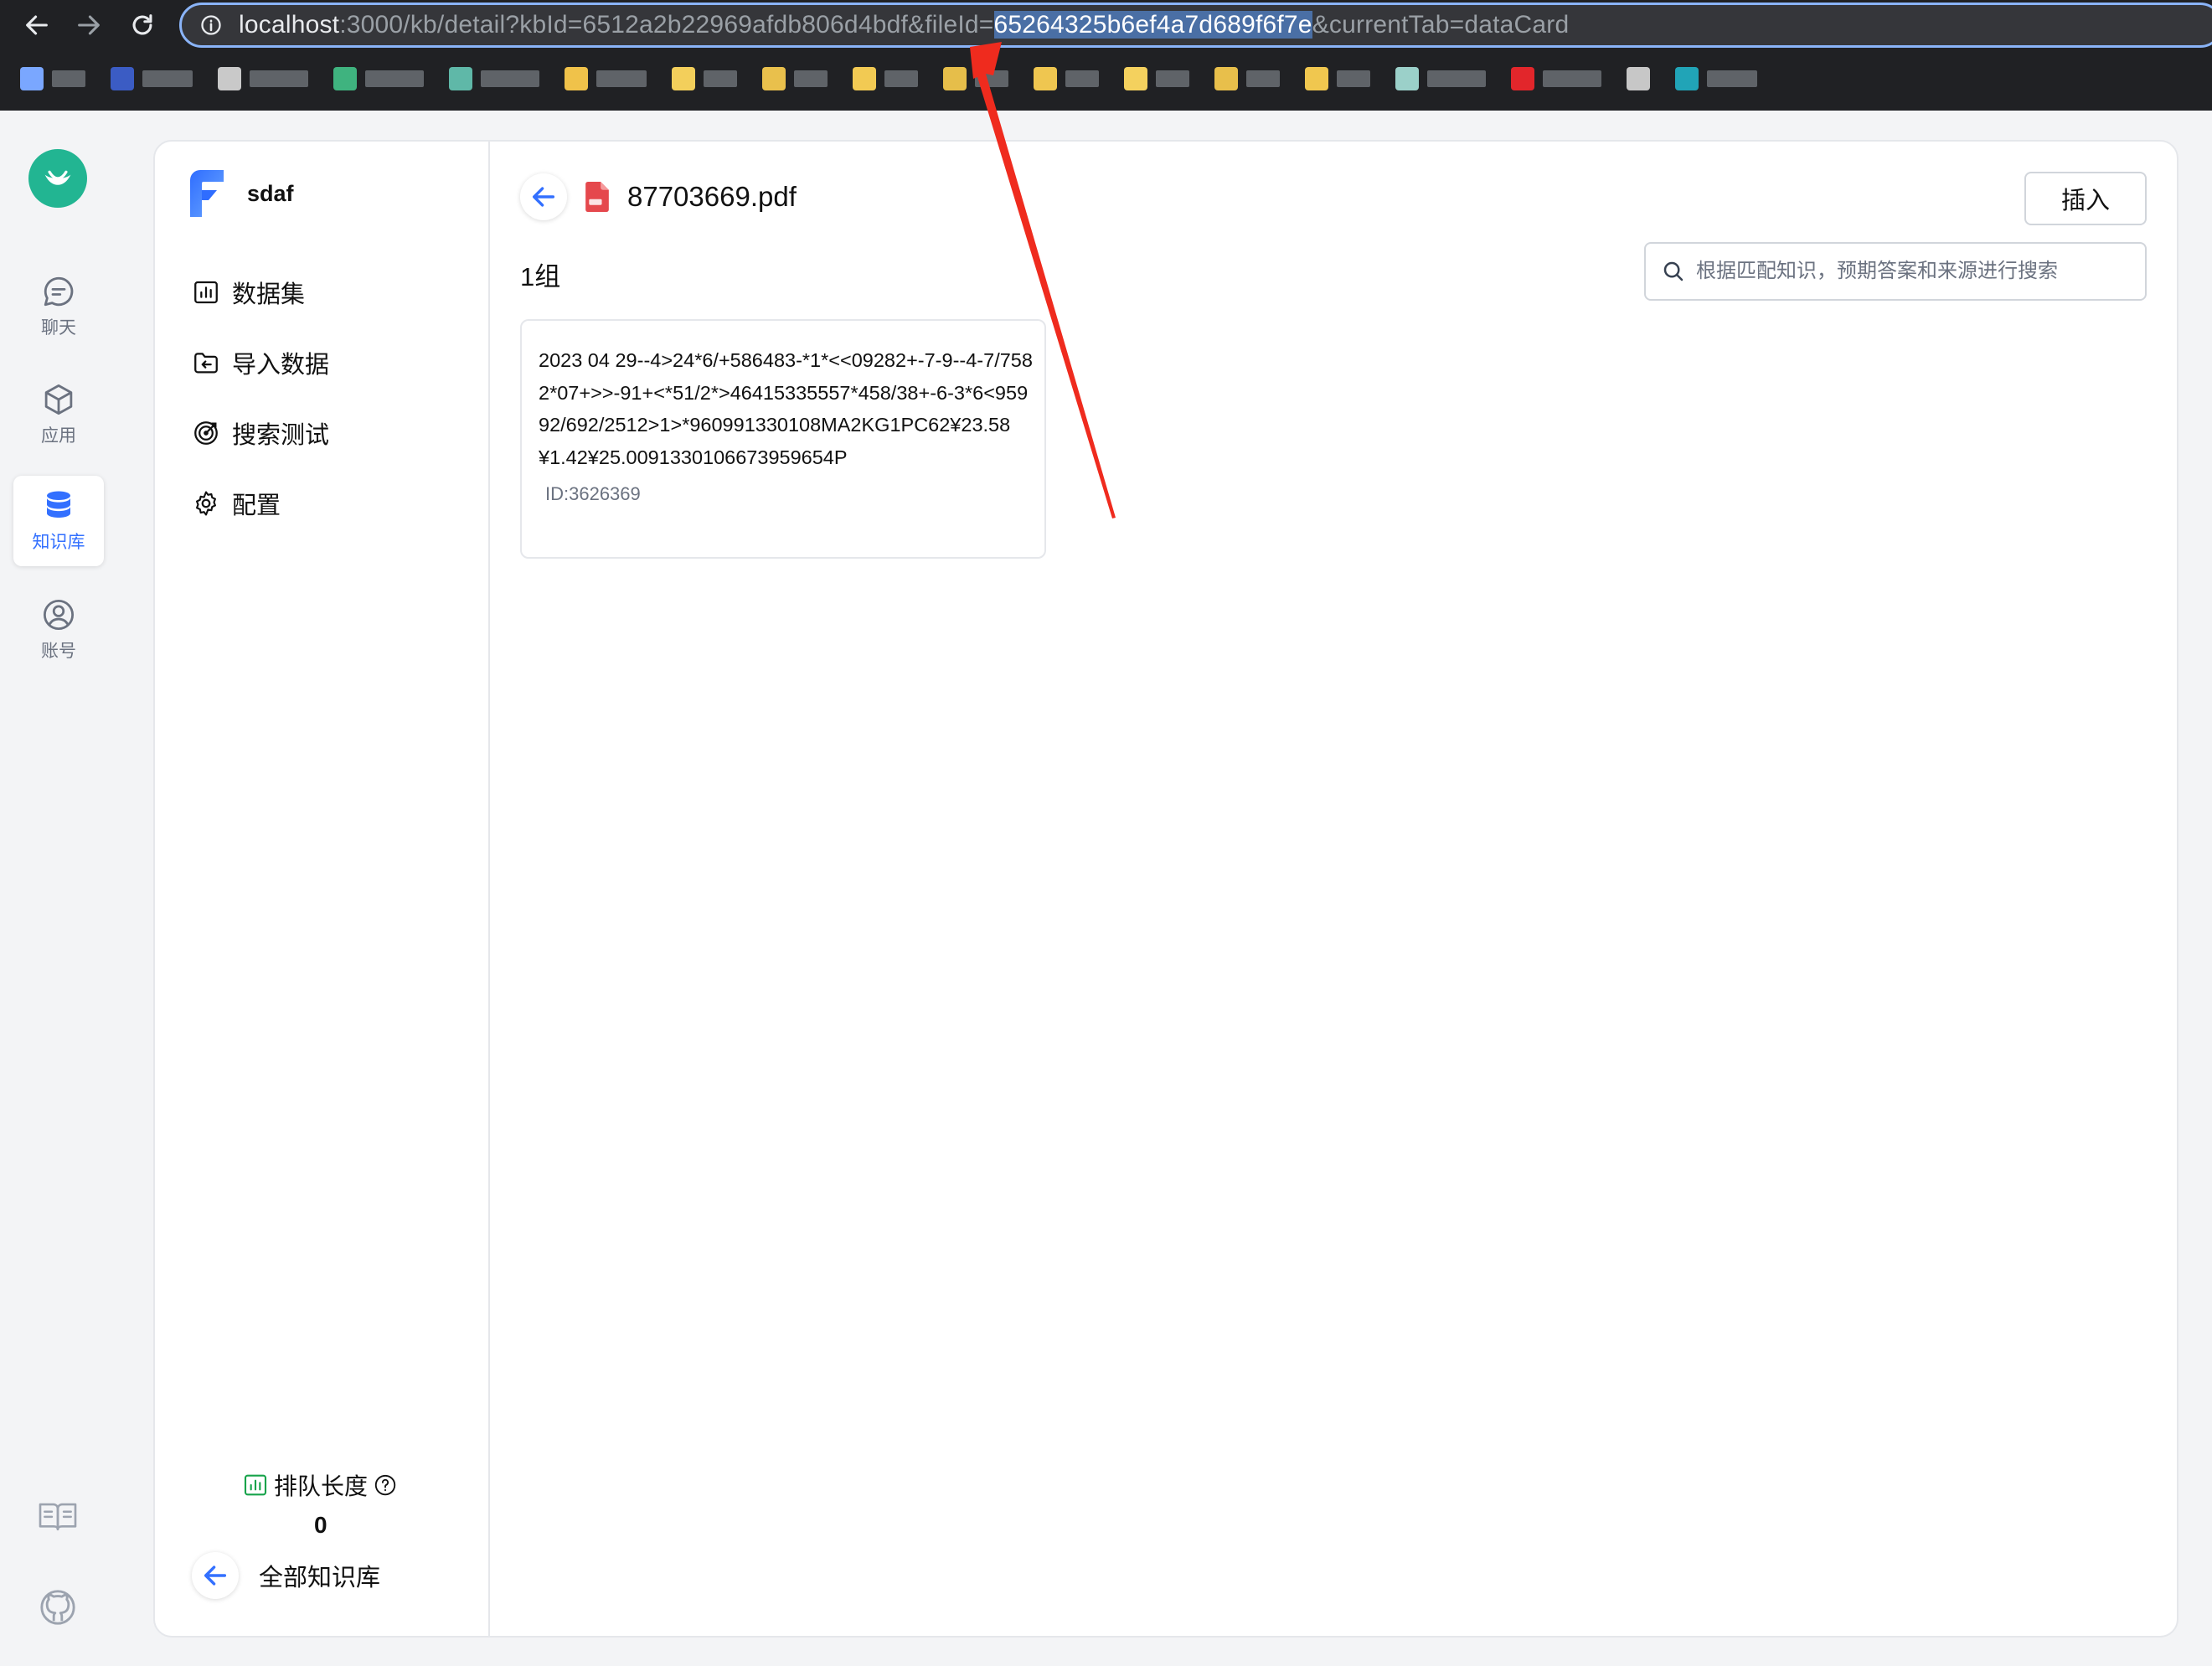 The image size is (2212, 1666). I want to click on app-logo, so click(58, 179).